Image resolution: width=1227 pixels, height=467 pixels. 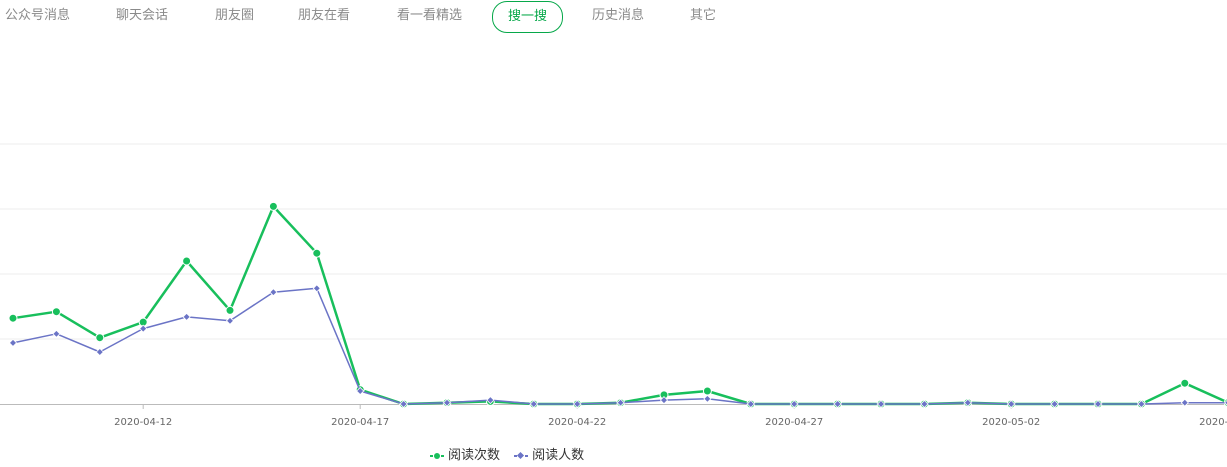 I want to click on diamond-marker-icon, so click(x=521, y=456).